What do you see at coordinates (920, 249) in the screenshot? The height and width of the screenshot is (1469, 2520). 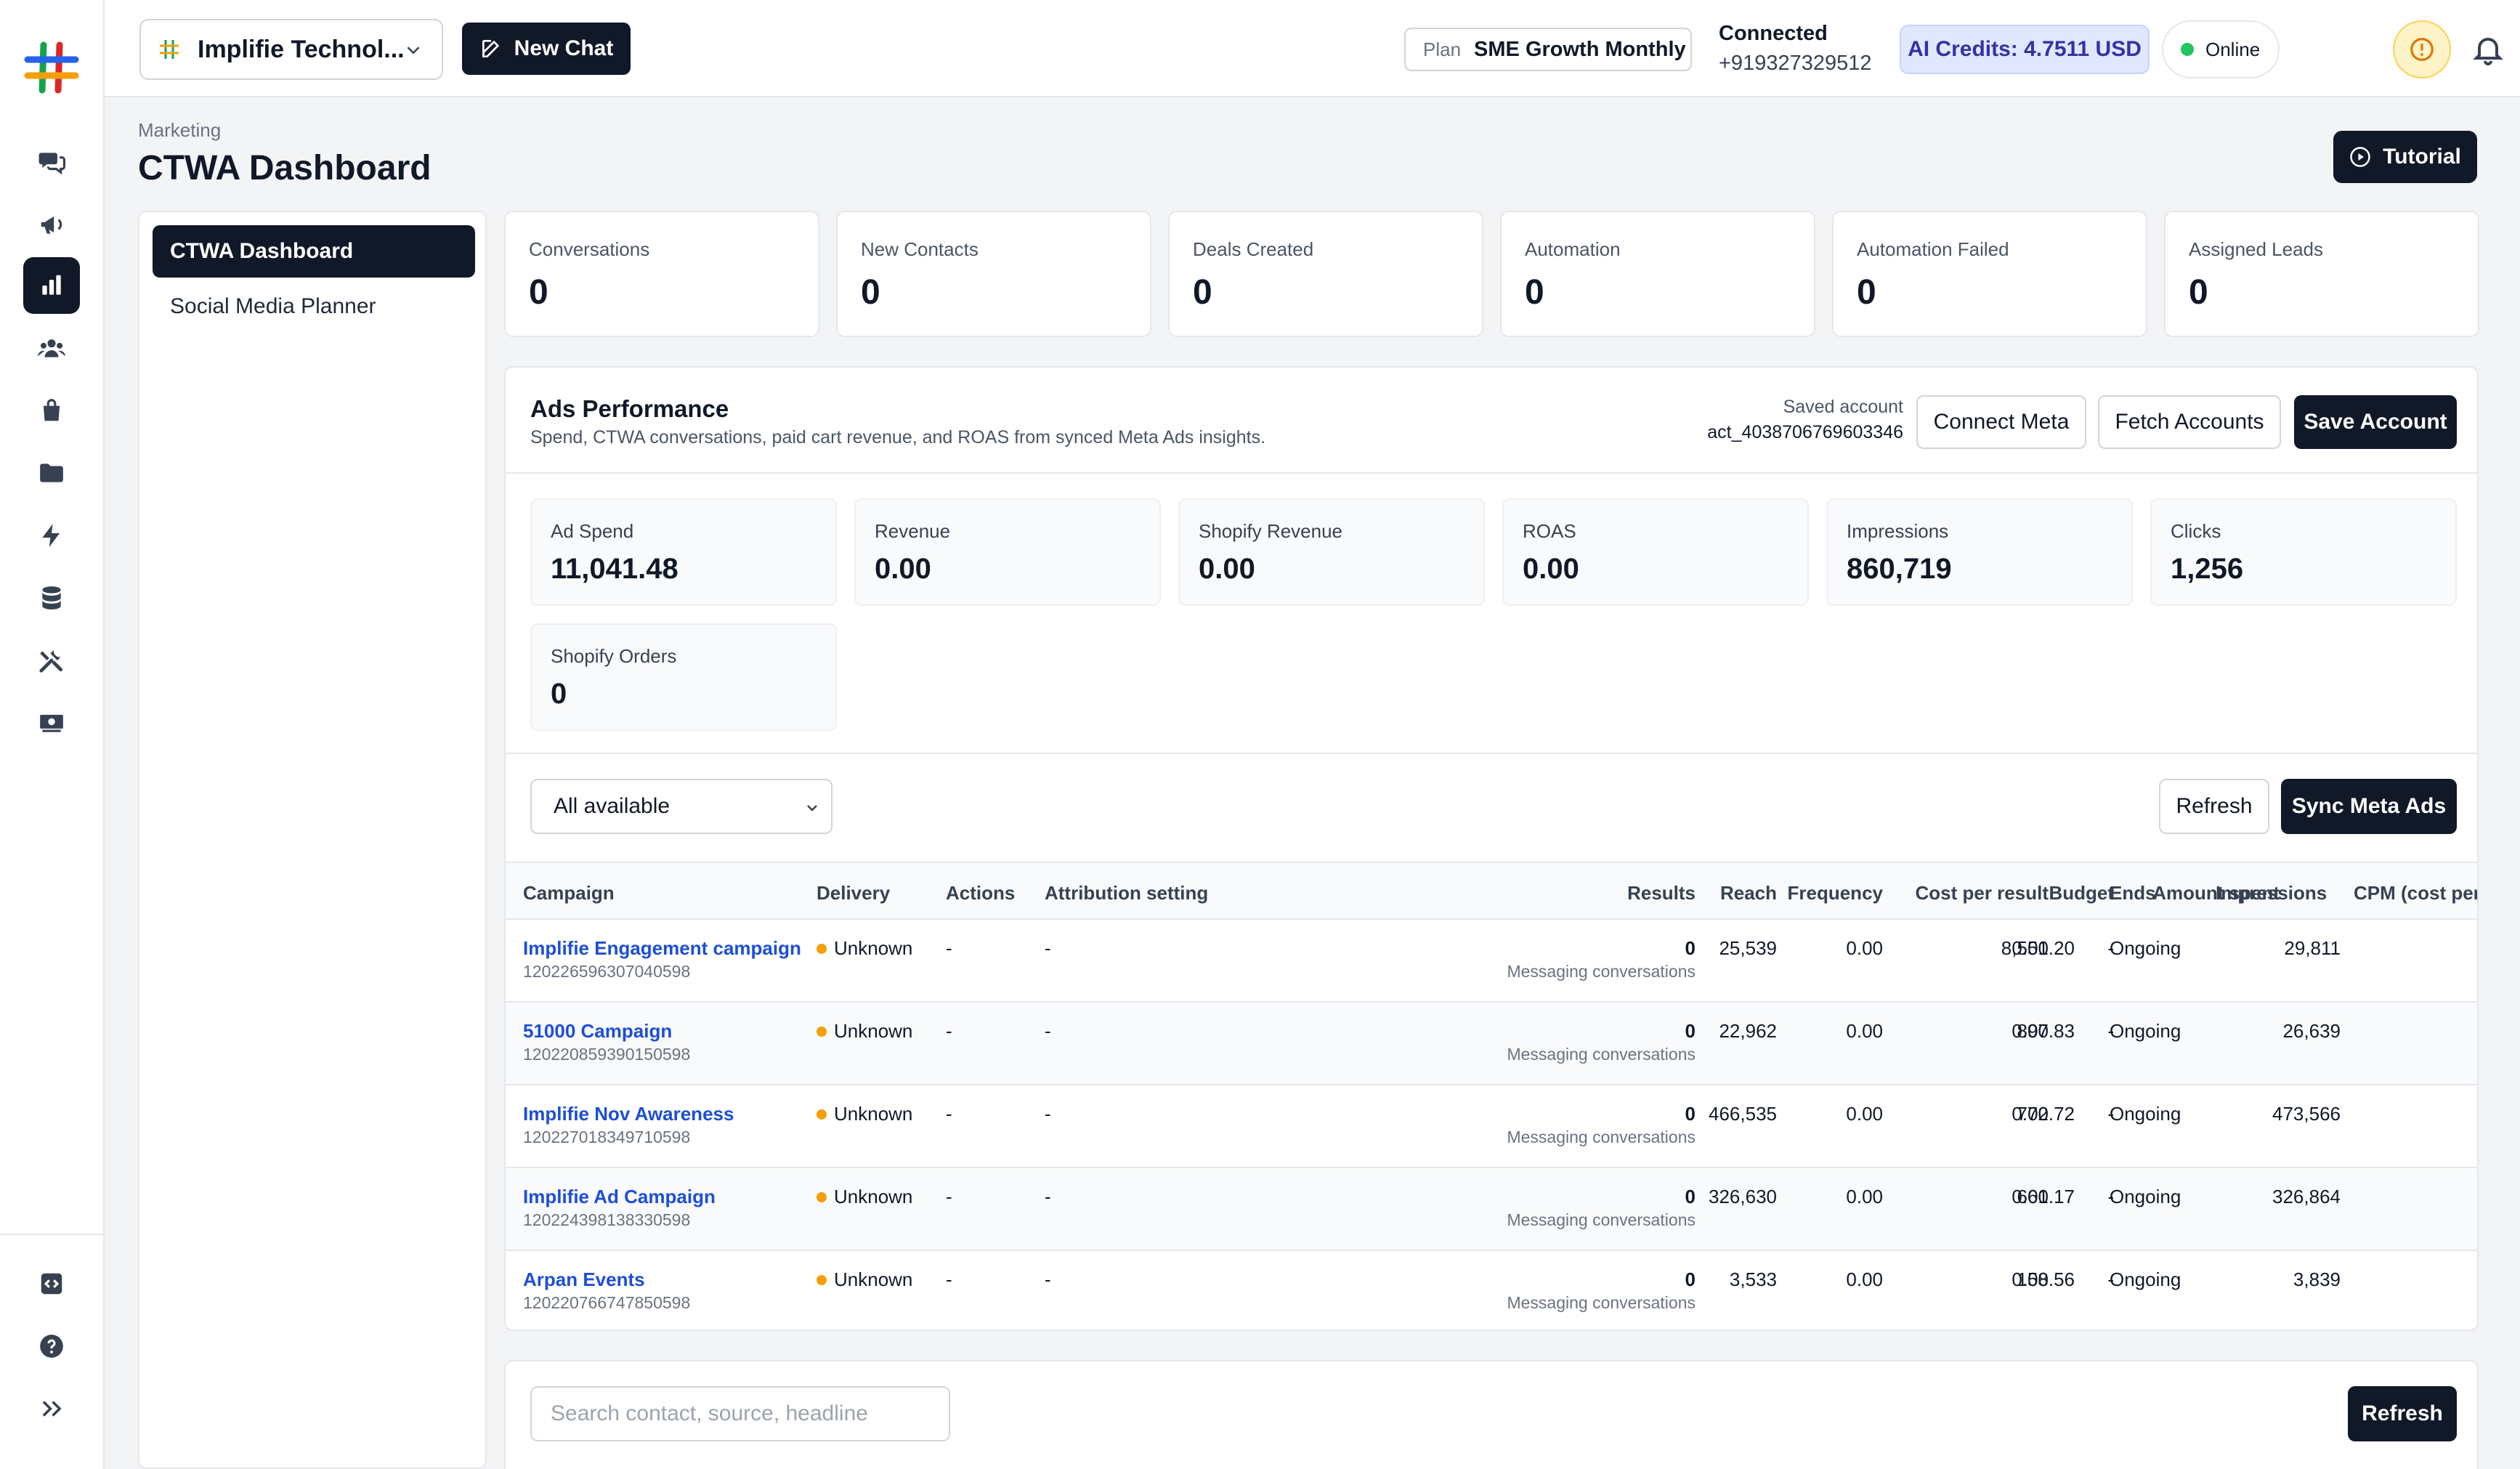 I see `kpi-label: New Contacts` at bounding box center [920, 249].